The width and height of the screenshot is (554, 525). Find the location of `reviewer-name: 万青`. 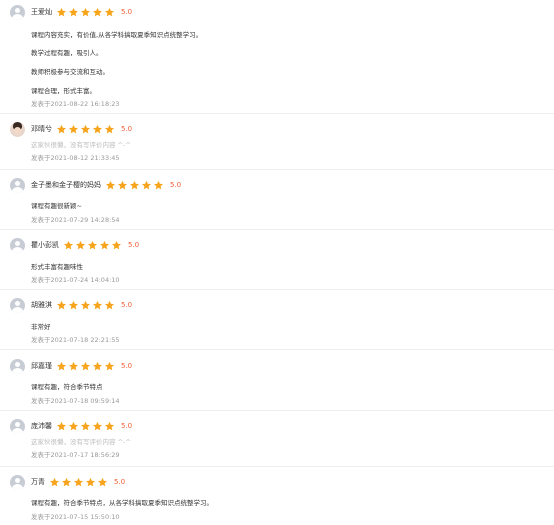

reviewer-name: 万青 is located at coordinates (38, 482).